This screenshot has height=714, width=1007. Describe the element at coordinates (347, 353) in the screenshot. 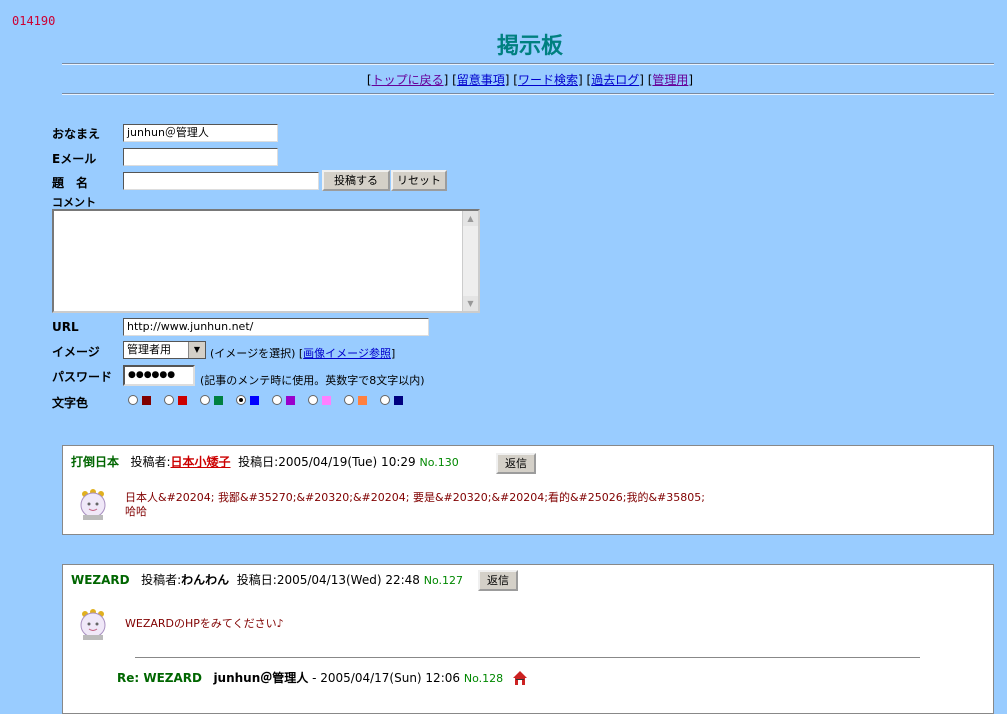

I see `image-reference-link: 画像イメージ参照` at that location.